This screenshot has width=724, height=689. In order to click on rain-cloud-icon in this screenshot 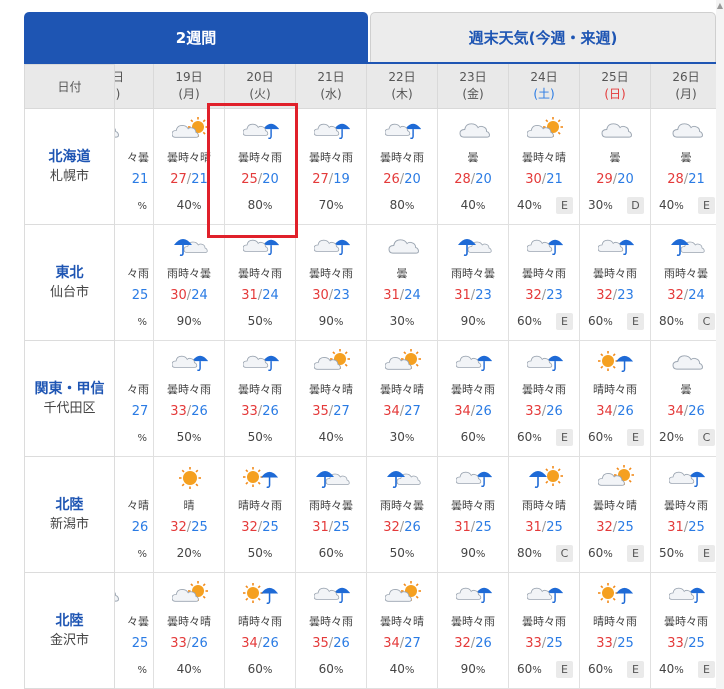, I will do `click(190, 246)`.